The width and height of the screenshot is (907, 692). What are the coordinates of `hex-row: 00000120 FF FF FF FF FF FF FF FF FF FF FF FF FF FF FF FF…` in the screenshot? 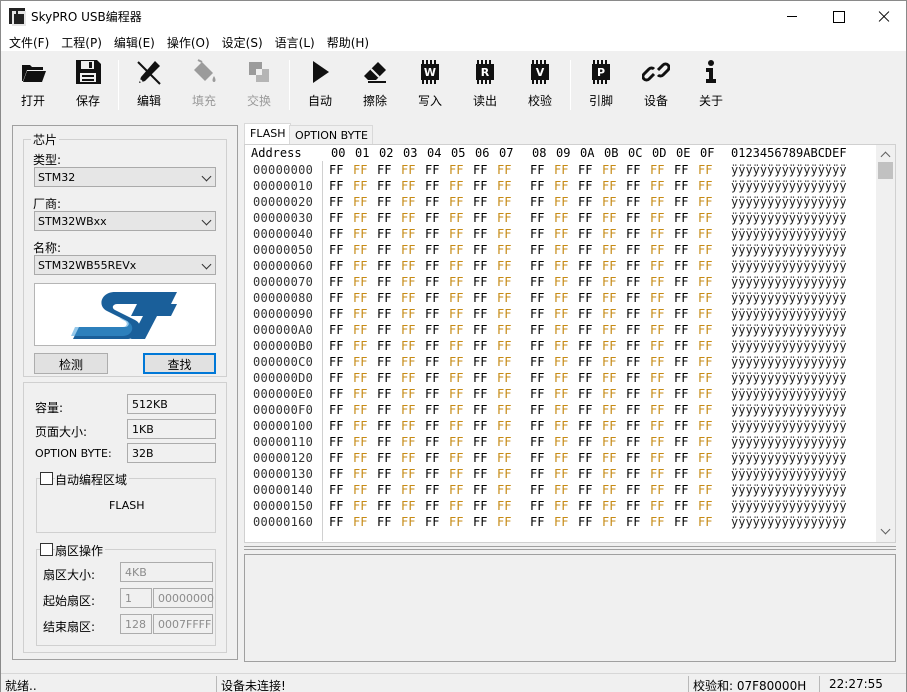 It's located at (560, 459).